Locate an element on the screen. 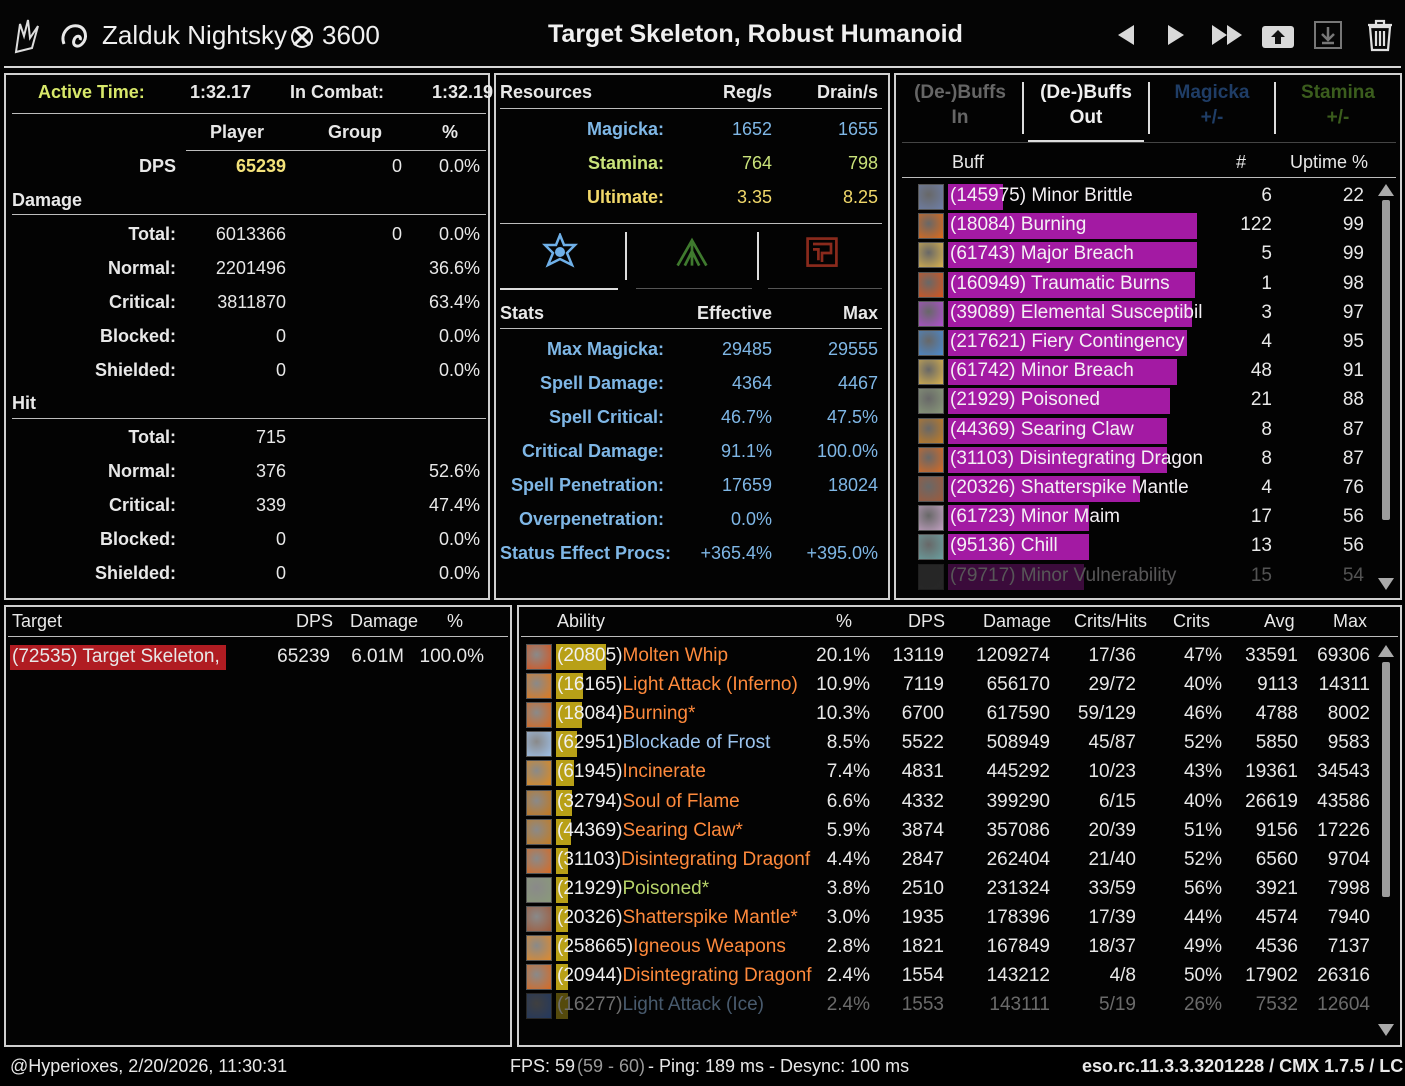 The width and height of the screenshot is (1405, 1086). fight-title: Target Skeleton, Robust Humanoid is located at coordinates (755, 34).